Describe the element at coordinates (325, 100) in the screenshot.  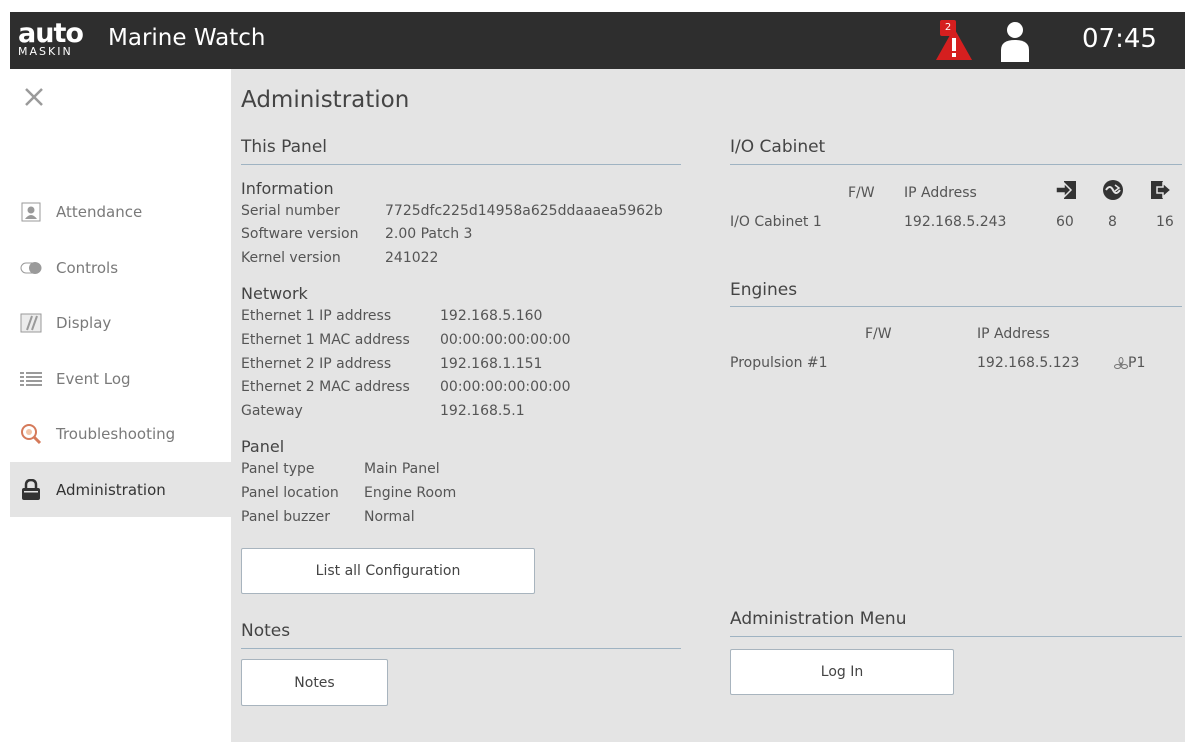
I see `page-title: Administration` at that location.